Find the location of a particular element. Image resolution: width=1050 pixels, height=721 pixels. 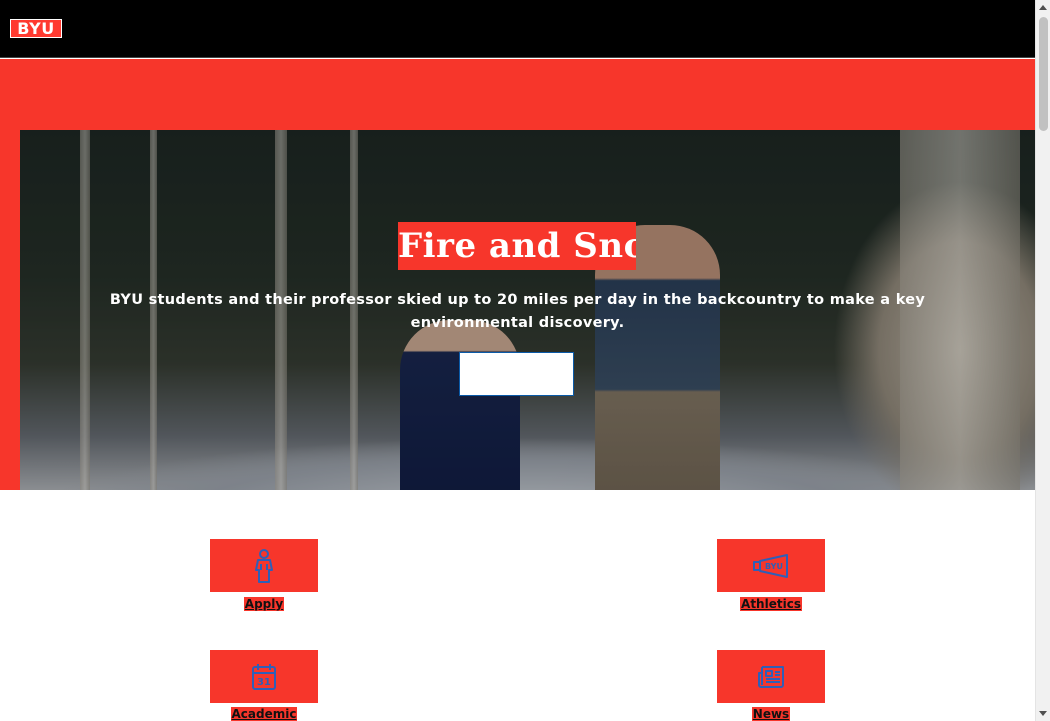

student-figure-icon is located at coordinates (264, 565).